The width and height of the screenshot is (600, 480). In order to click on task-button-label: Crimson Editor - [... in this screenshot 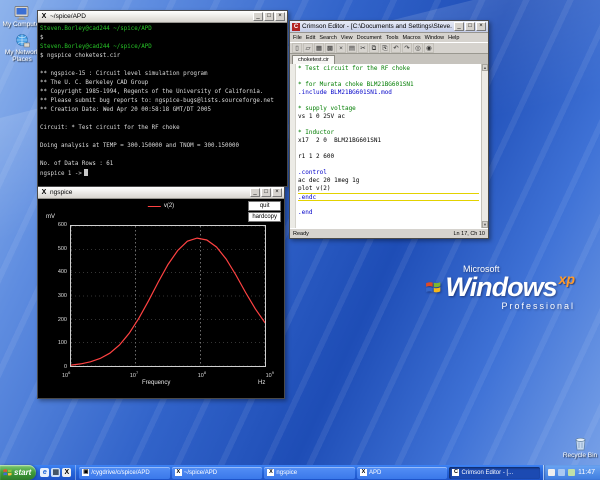, I will do `click(487, 472)`.